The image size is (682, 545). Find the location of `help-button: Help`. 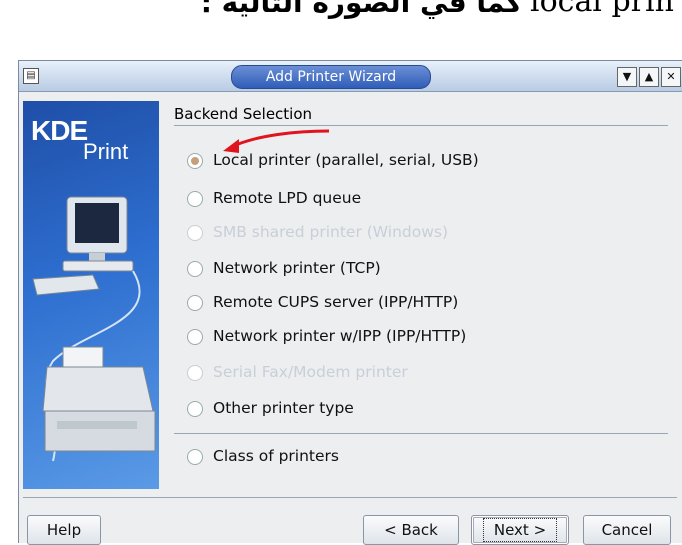

help-button: Help is located at coordinates (64, 530).